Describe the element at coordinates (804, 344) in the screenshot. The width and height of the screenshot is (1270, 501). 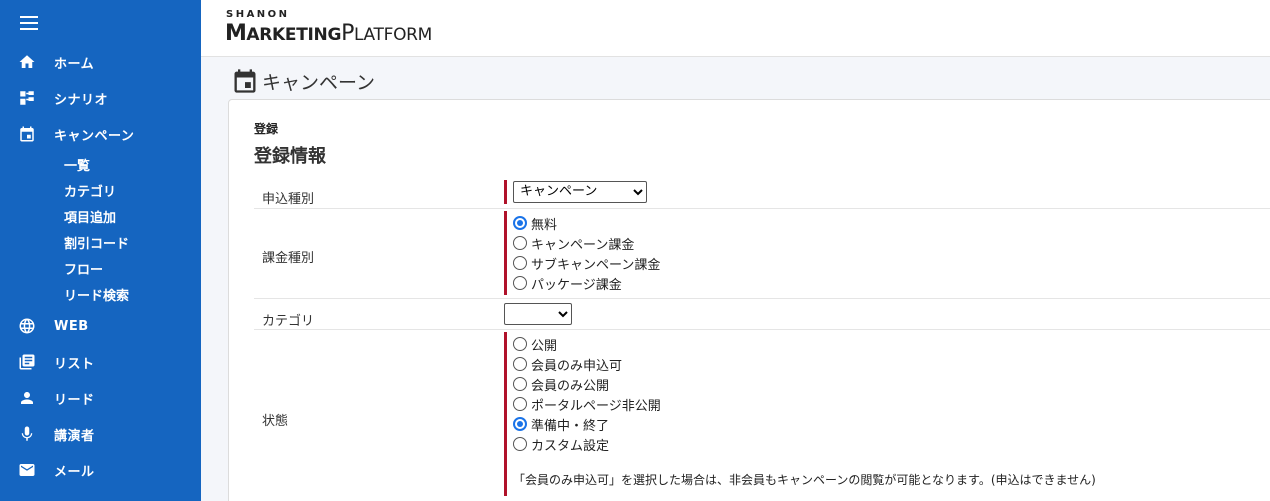
I see `radio-status-public: 公開` at that location.